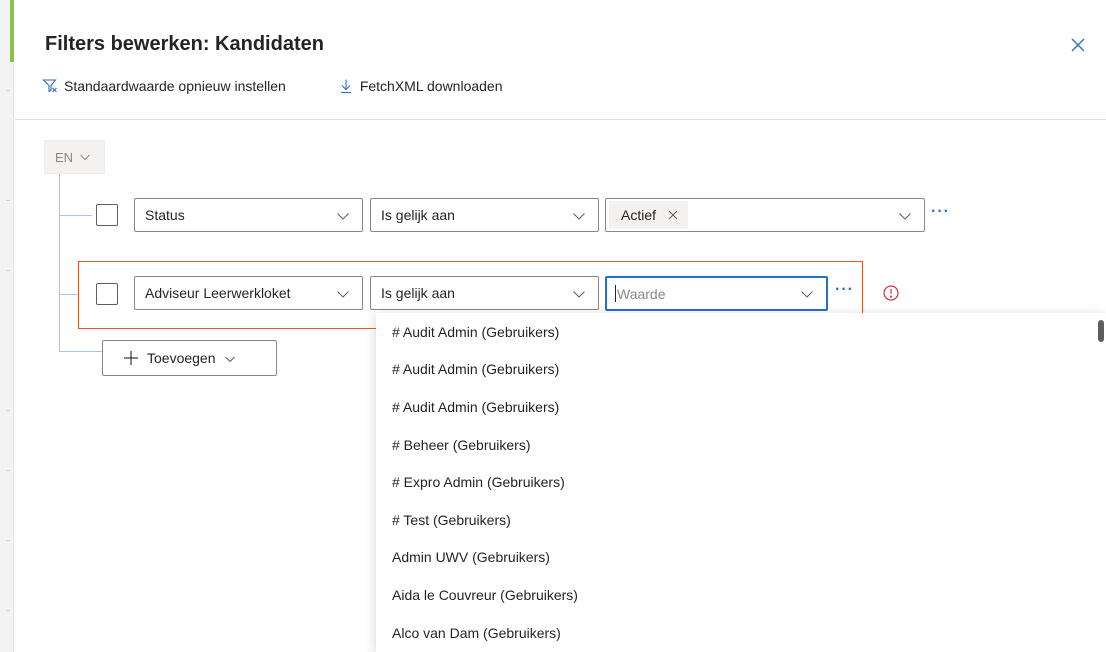  Describe the element at coordinates (165, 215) in the screenshot. I see `field-select-value: Status` at that location.